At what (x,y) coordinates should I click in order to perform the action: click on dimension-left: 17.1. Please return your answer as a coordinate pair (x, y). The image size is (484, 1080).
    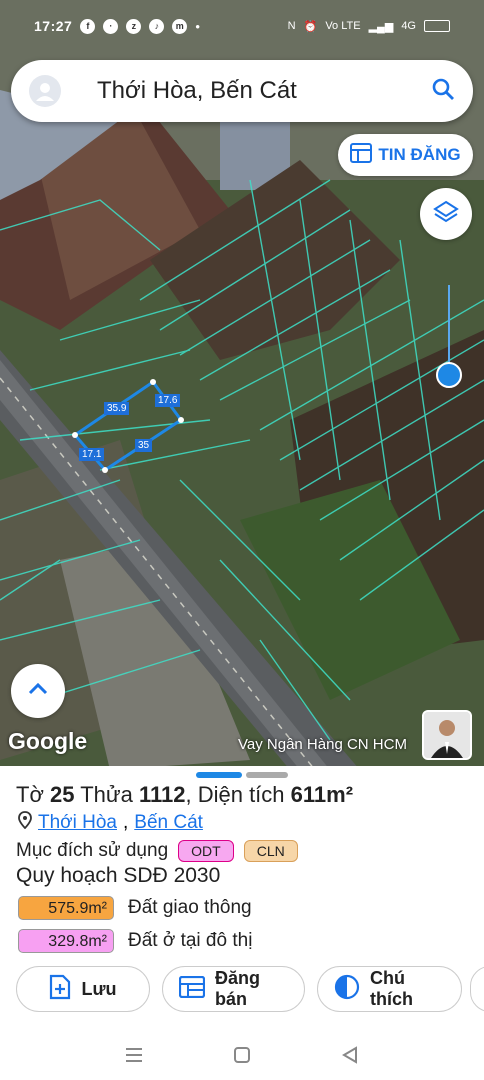
    Looking at the image, I should click on (92, 454).